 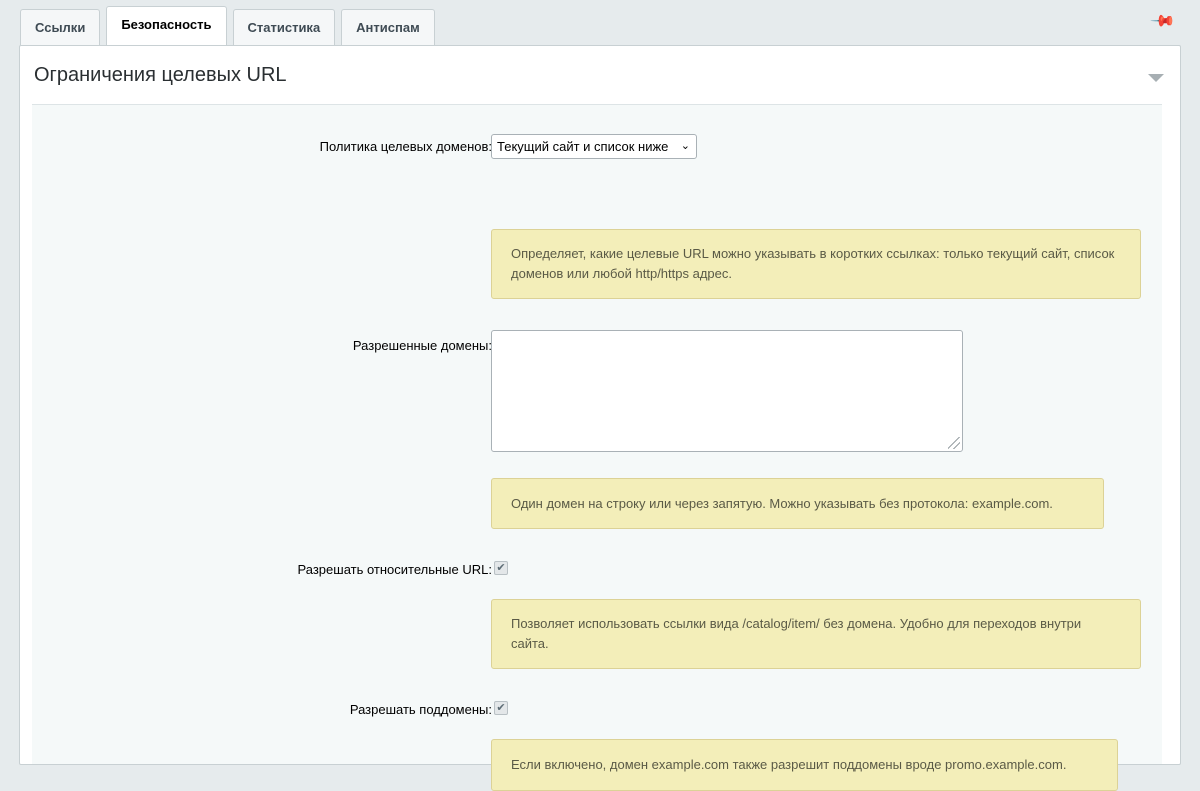 What do you see at coordinates (160, 74) in the screenshot?
I see `panel-title: Ограничения целевых URL` at bounding box center [160, 74].